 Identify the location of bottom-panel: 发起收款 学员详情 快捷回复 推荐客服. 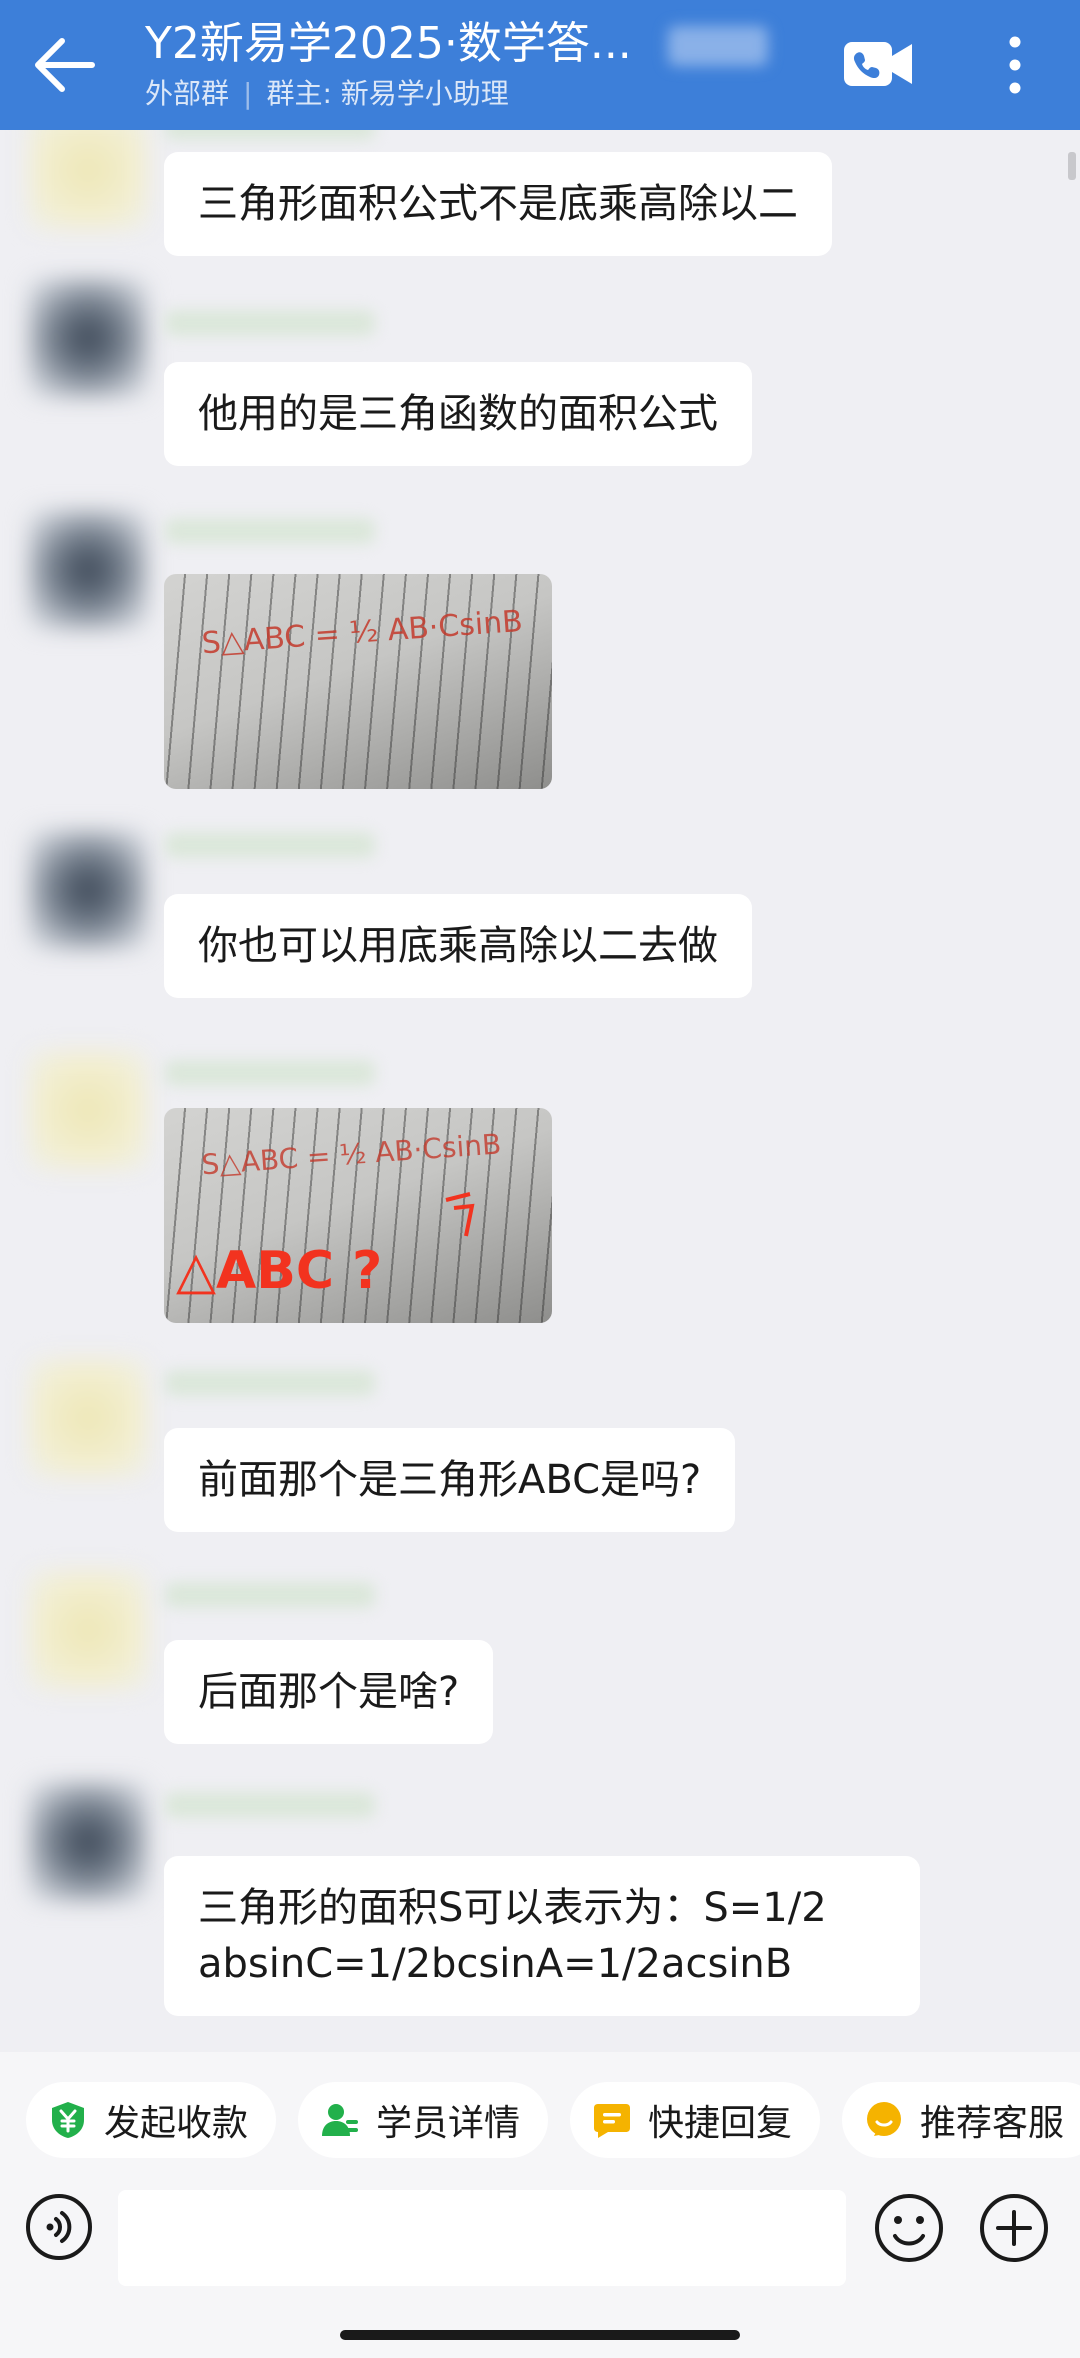
(540, 2205).